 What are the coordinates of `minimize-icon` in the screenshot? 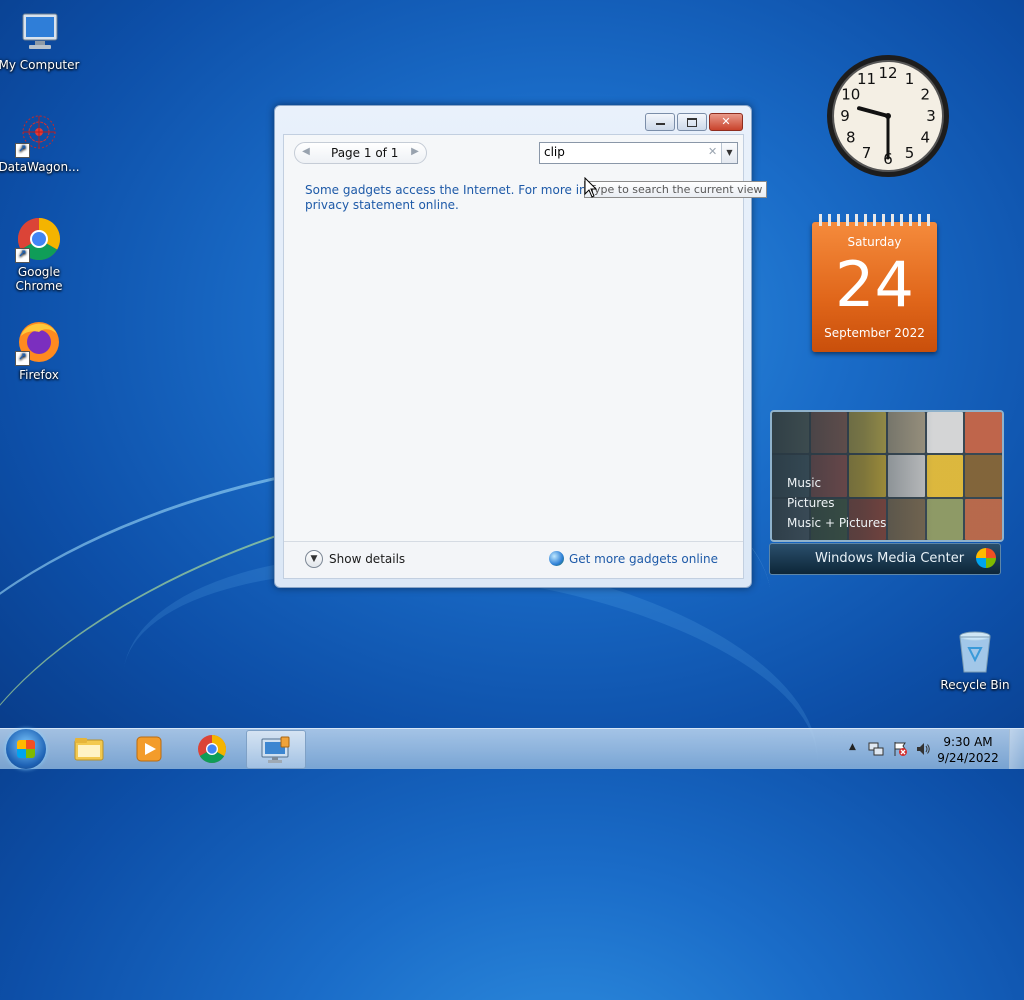 It's located at (660, 124).